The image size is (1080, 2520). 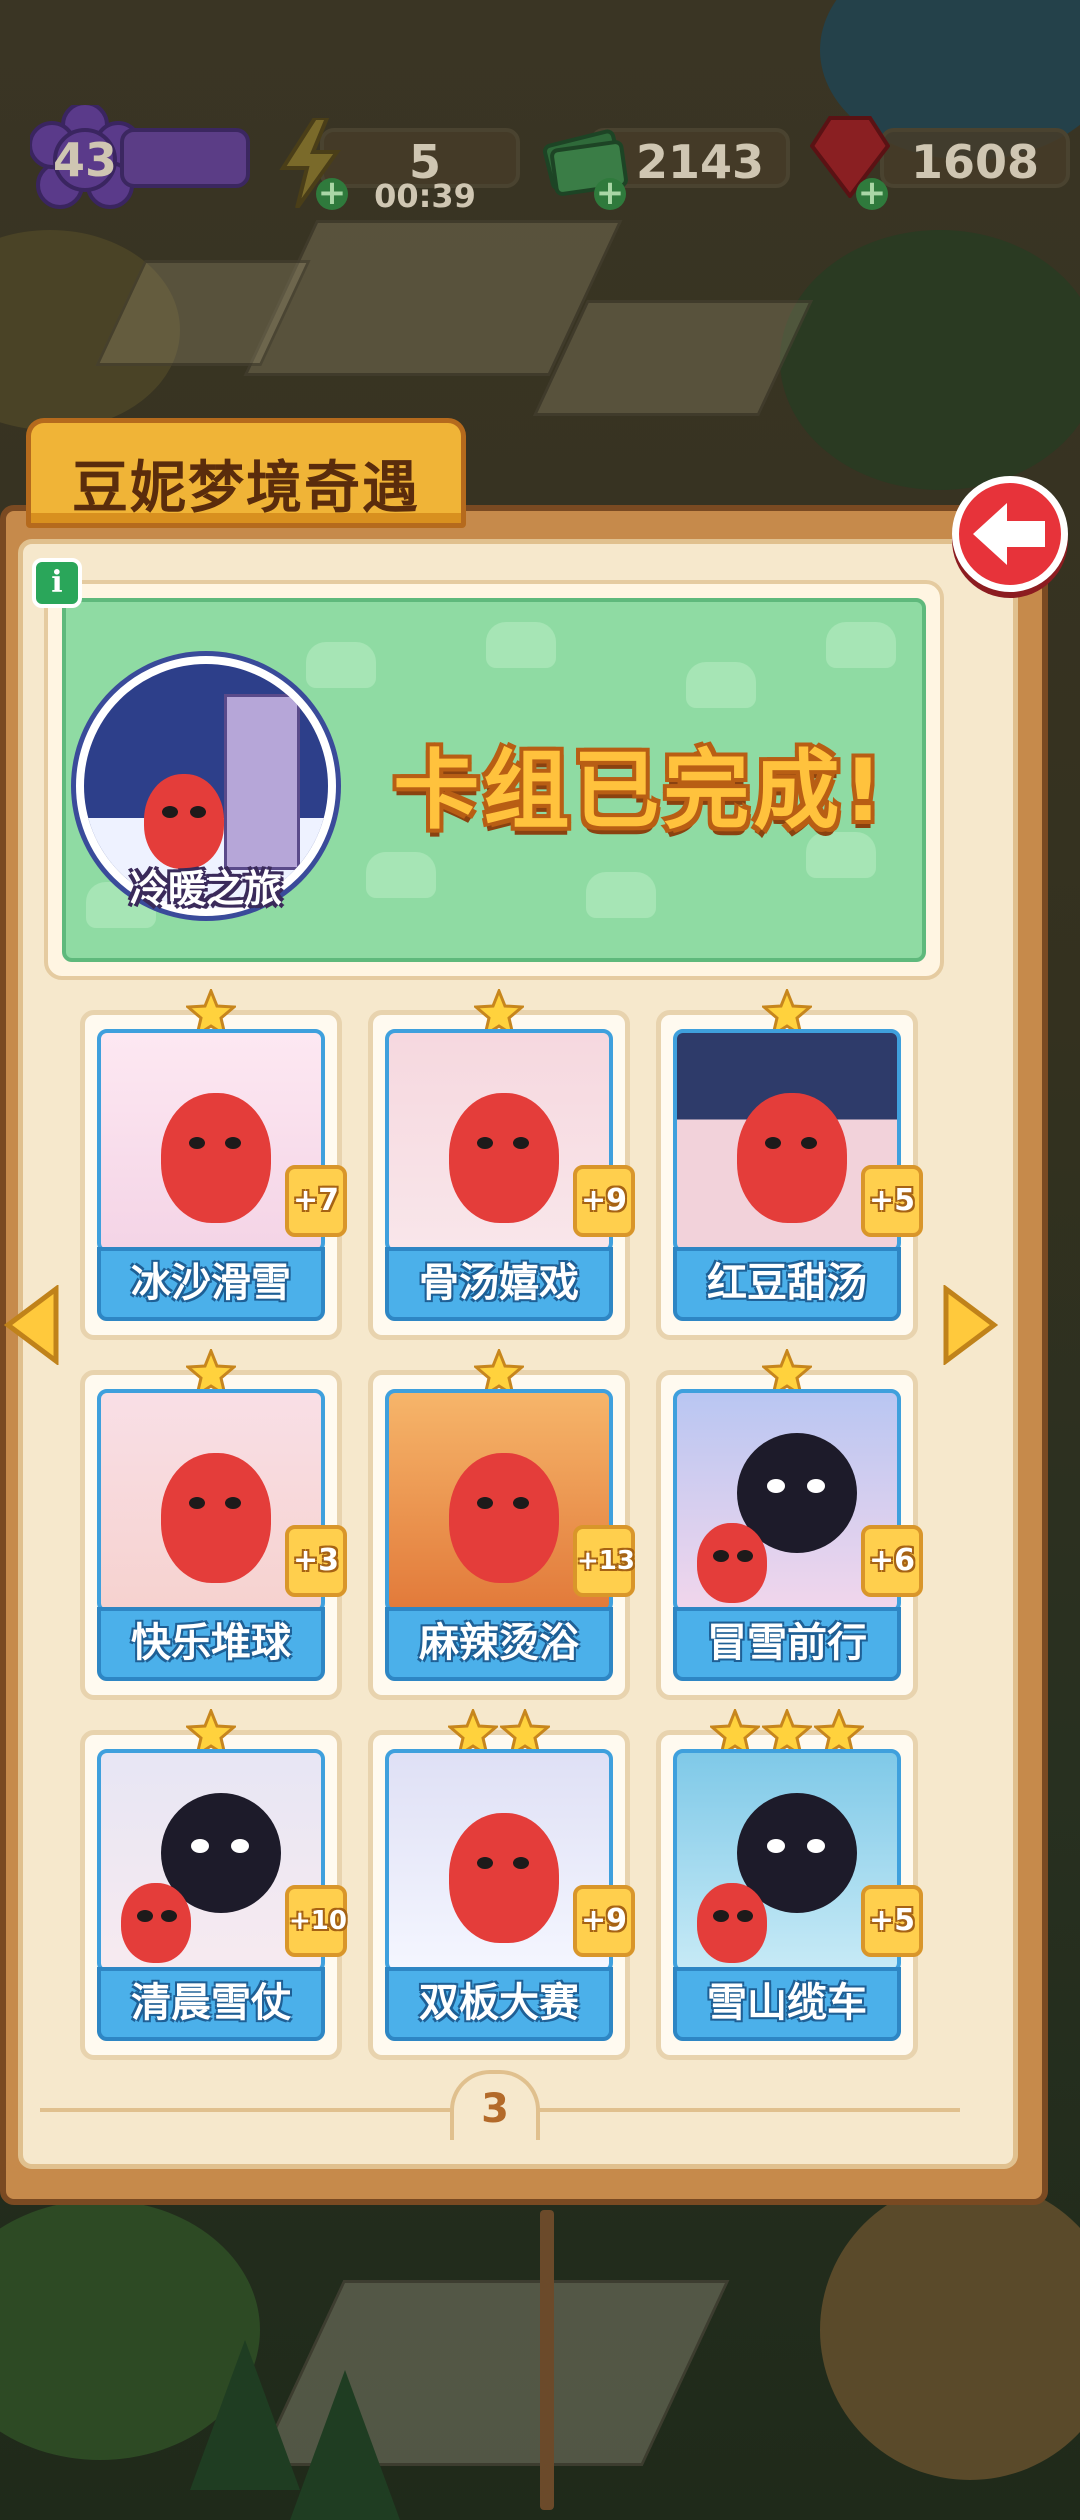 I want to click on card-item: 冰沙滑雪 +7, so click(x=213, y=1164).